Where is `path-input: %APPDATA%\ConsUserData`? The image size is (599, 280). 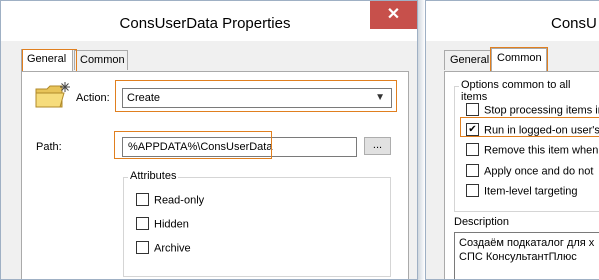
path-input: %APPDATA%\ConsUserData is located at coordinates (239, 147).